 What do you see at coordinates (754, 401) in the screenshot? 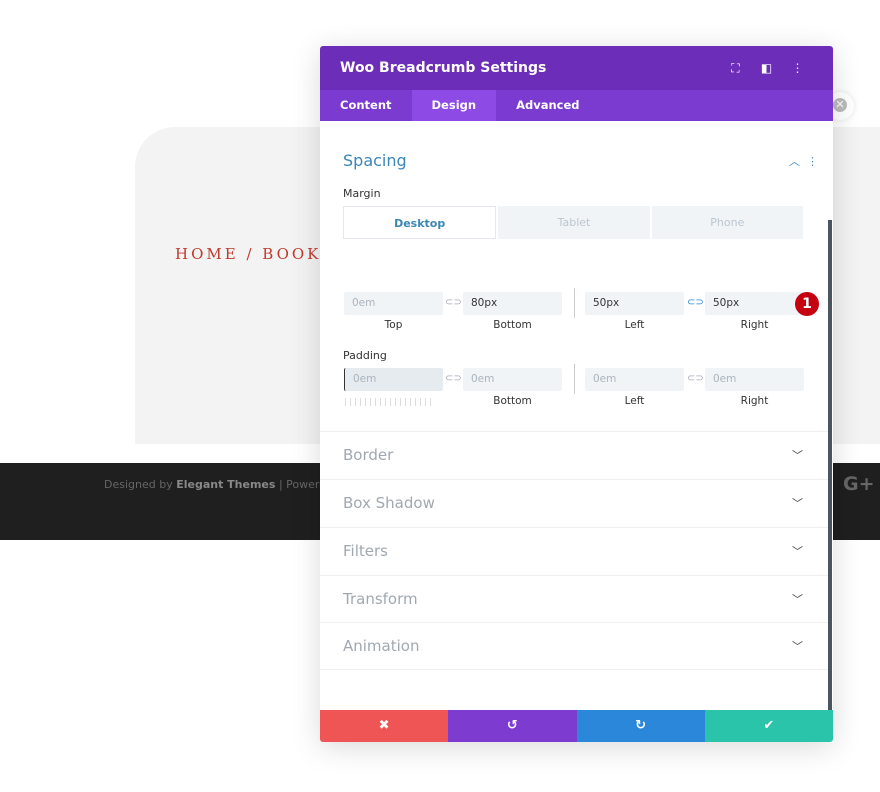
I see `padding-right-label: Right` at bounding box center [754, 401].